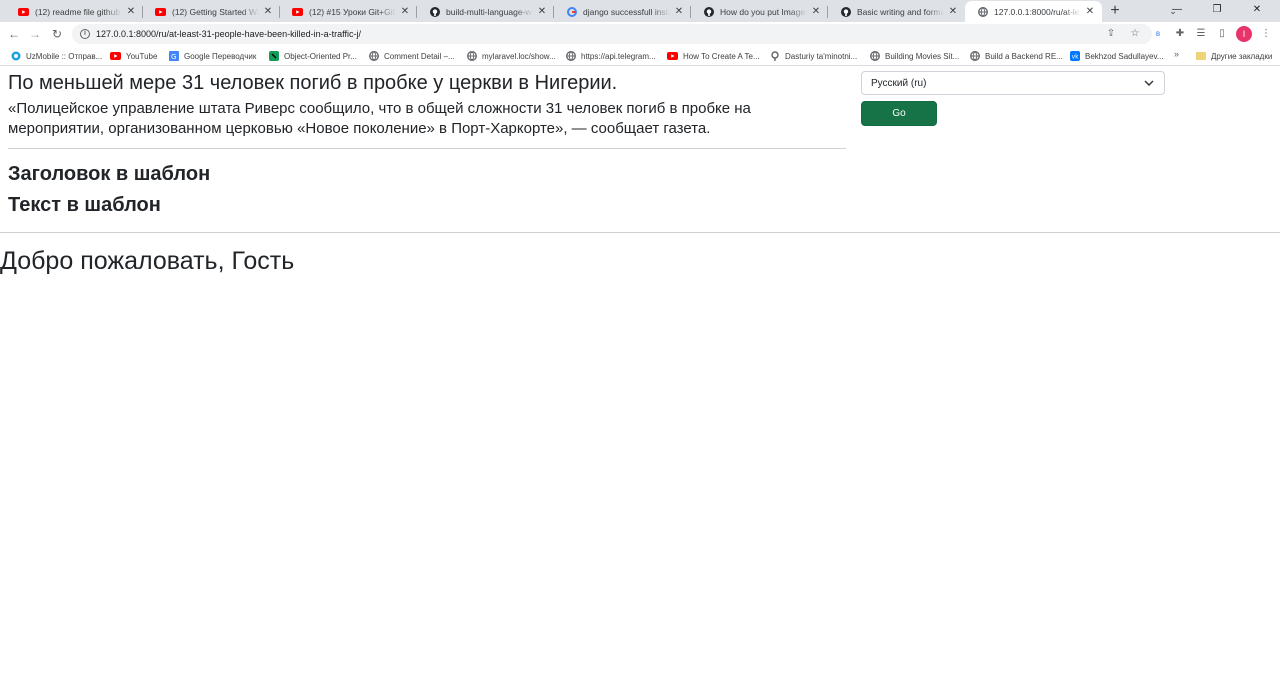 The width and height of the screenshot is (1280, 700). I want to click on tab-title: How do you put Images on, so click(763, 11).